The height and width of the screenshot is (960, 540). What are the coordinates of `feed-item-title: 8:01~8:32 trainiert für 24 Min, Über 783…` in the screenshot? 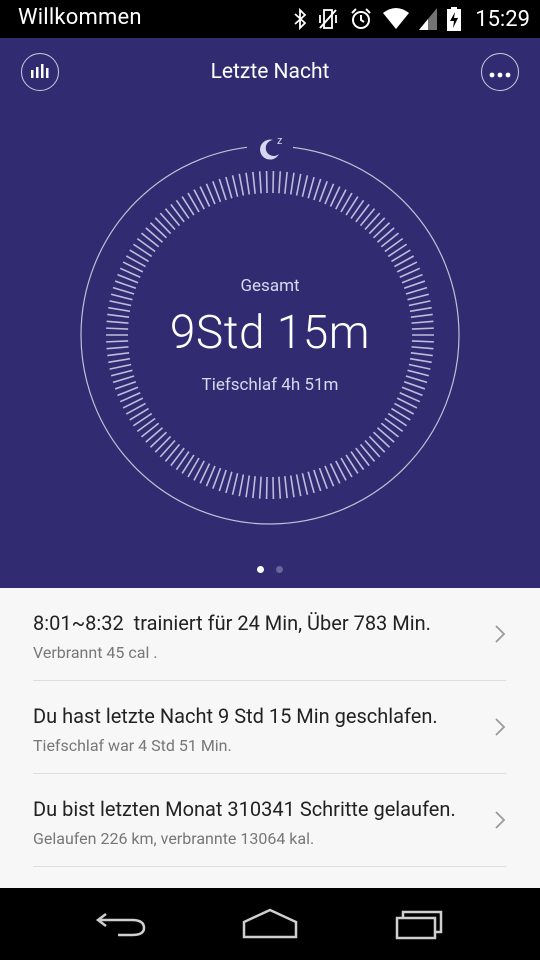 It's located at (232, 623).